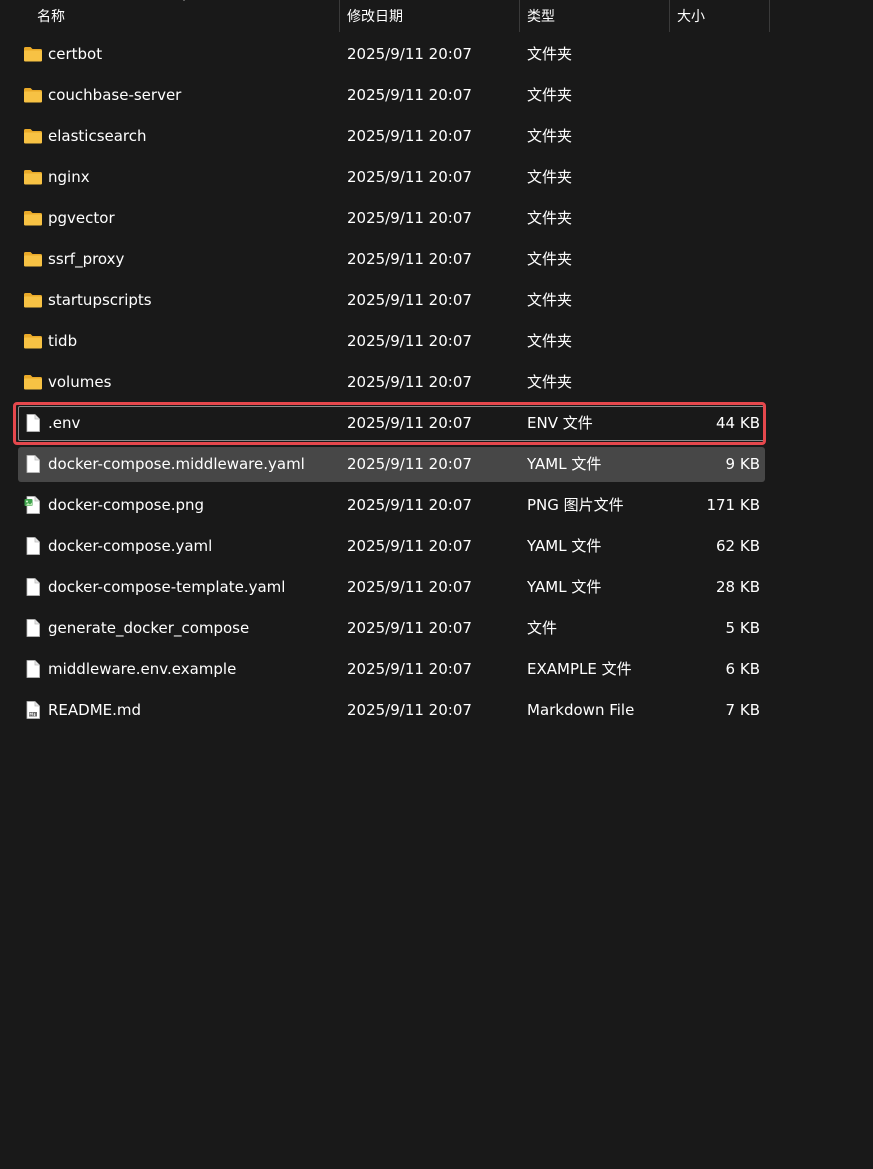 This screenshot has height=1169, width=873. What do you see at coordinates (742, 669) in the screenshot?
I see `file-size: 6 KB` at bounding box center [742, 669].